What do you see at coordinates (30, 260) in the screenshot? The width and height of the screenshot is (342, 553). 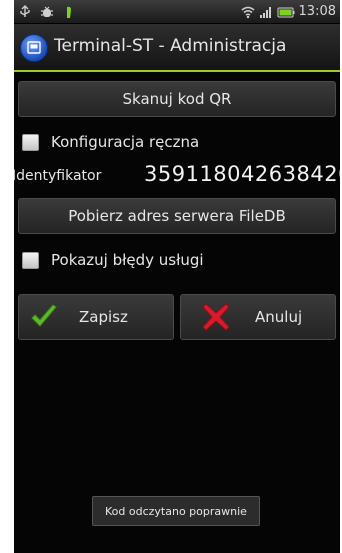 I see `show-errors-checkbox` at bounding box center [30, 260].